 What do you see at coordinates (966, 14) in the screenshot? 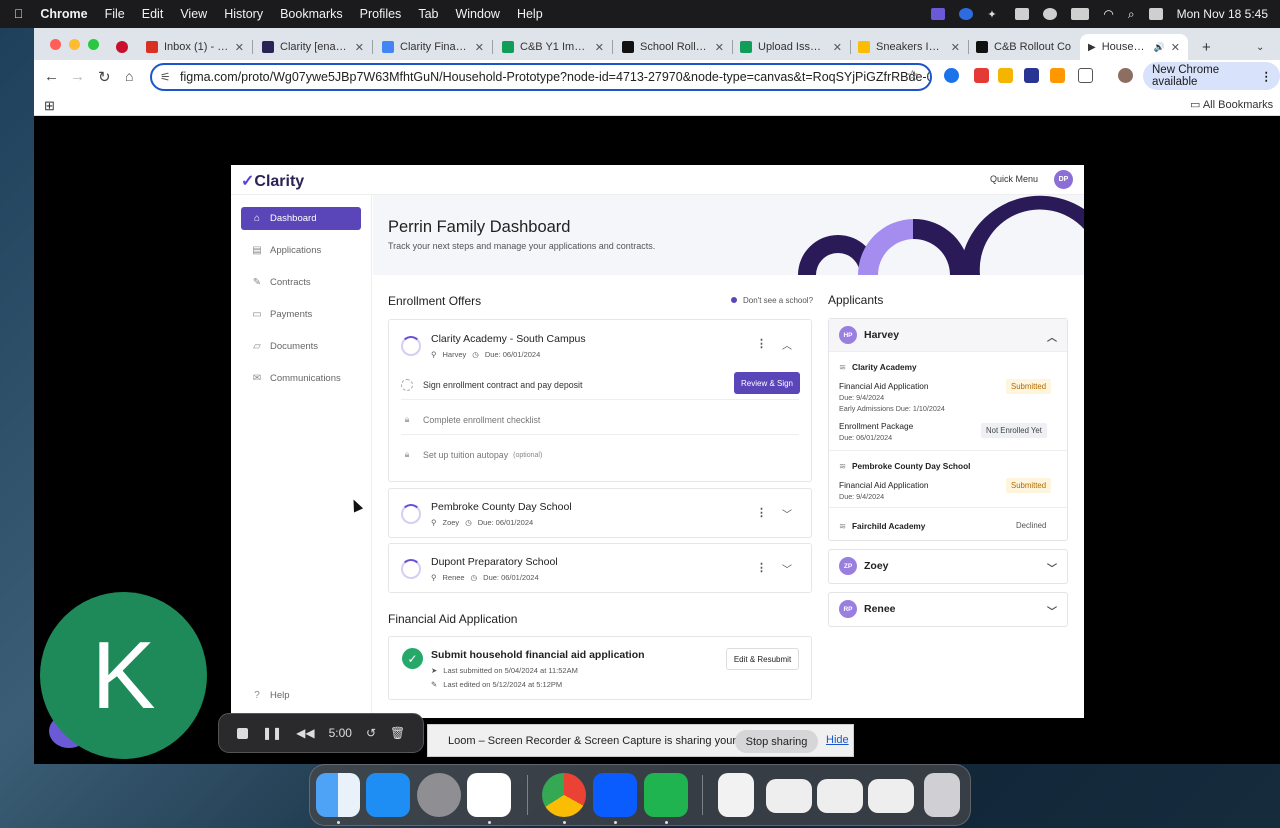
I see `zoom-status-icon` at bounding box center [966, 14].